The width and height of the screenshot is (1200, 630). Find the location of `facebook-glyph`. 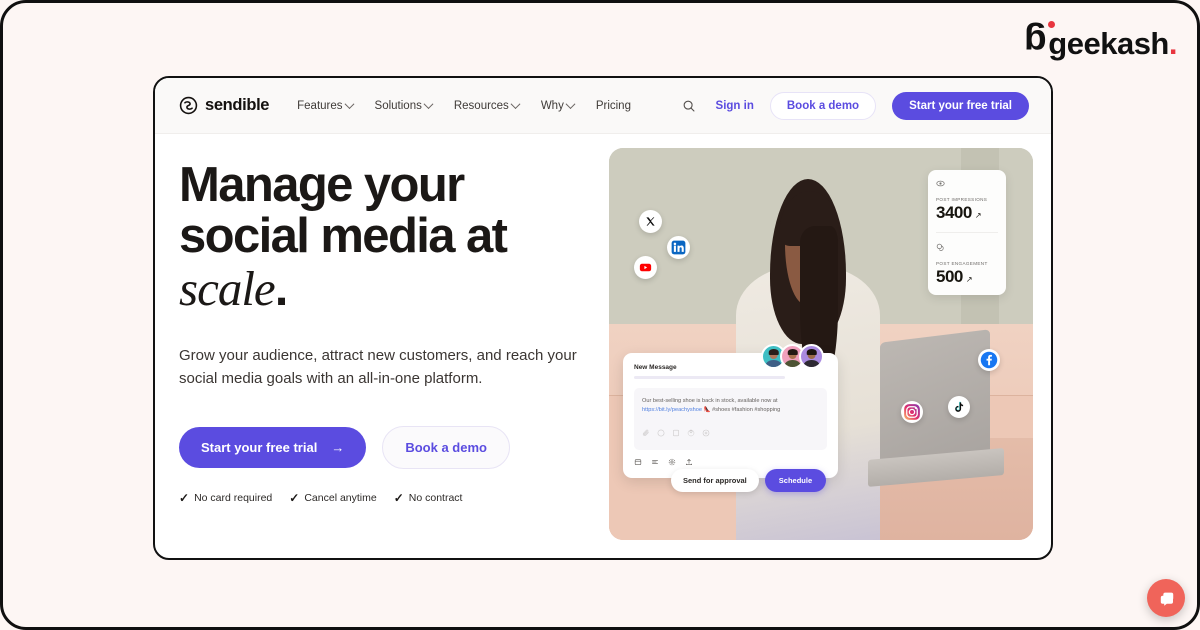

facebook-glyph is located at coordinates (989, 360).